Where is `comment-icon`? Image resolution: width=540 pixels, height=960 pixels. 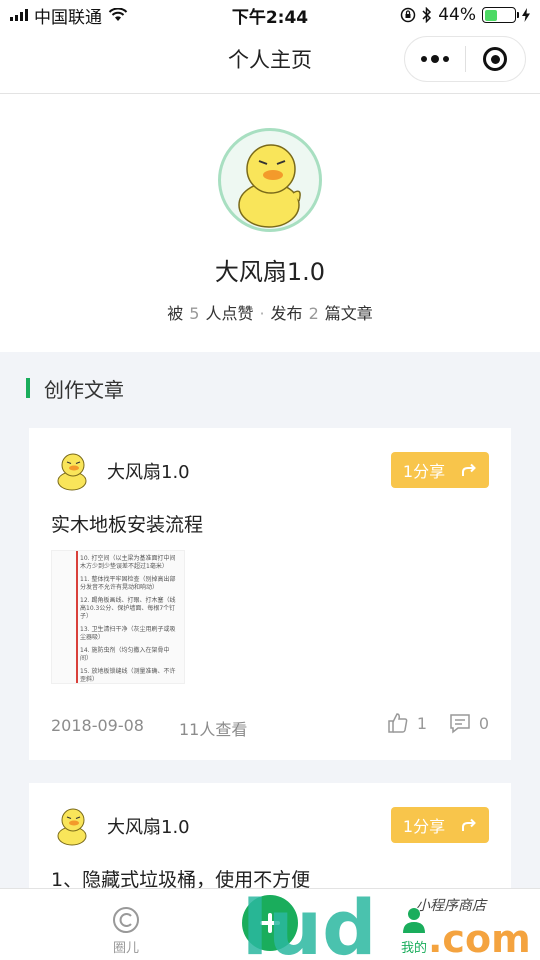 comment-icon is located at coordinates (460, 724).